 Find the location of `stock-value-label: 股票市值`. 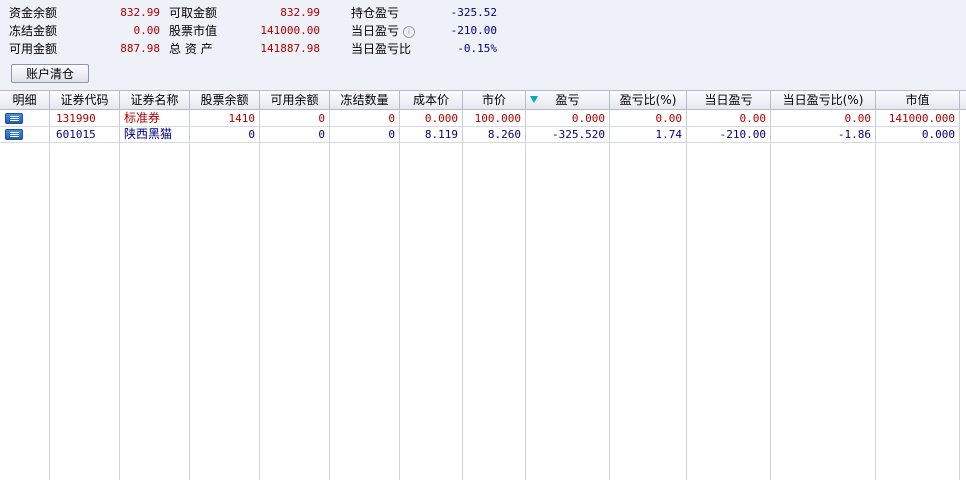

stock-value-label: 股票市值 is located at coordinates (193, 31).